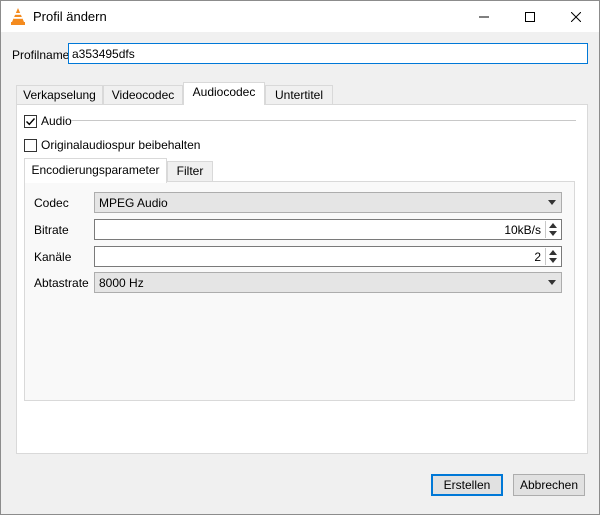 The height and width of the screenshot is (515, 600). Describe the element at coordinates (53, 257) in the screenshot. I see `channels-label: Kanäle` at that location.